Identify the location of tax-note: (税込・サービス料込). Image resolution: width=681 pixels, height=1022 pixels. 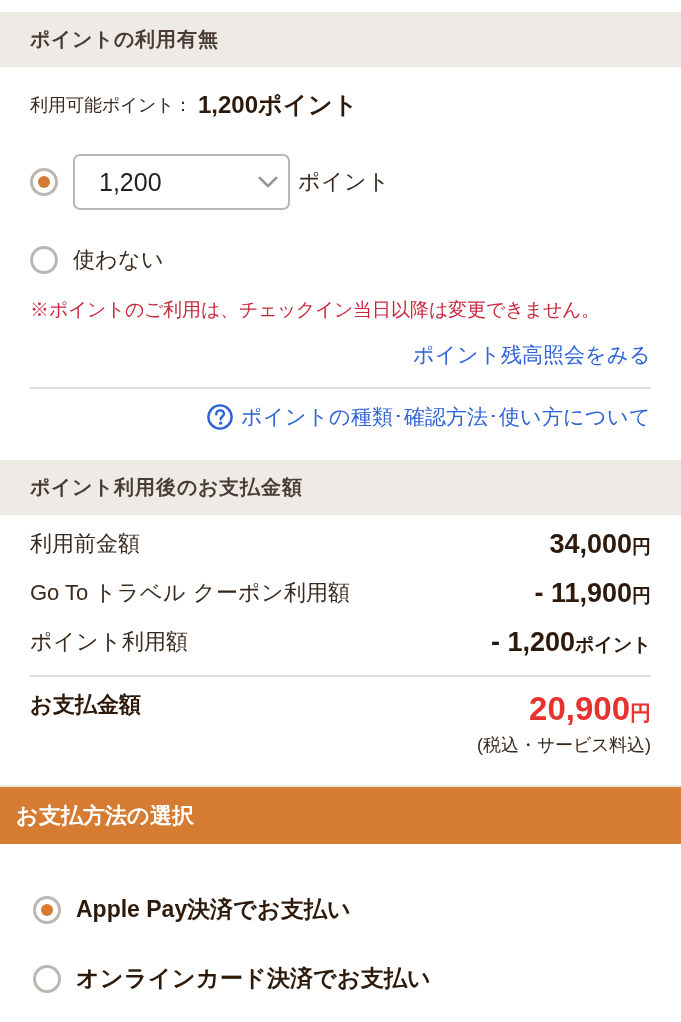
(564, 745).